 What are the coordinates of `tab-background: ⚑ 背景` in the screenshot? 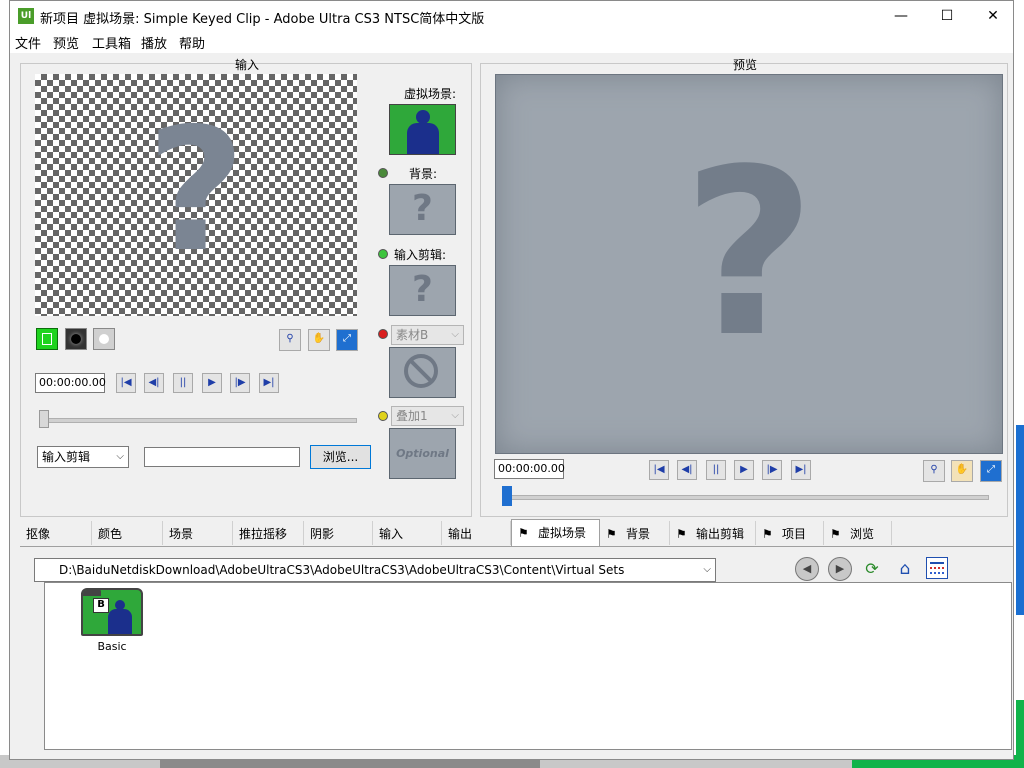 It's located at (635, 533).